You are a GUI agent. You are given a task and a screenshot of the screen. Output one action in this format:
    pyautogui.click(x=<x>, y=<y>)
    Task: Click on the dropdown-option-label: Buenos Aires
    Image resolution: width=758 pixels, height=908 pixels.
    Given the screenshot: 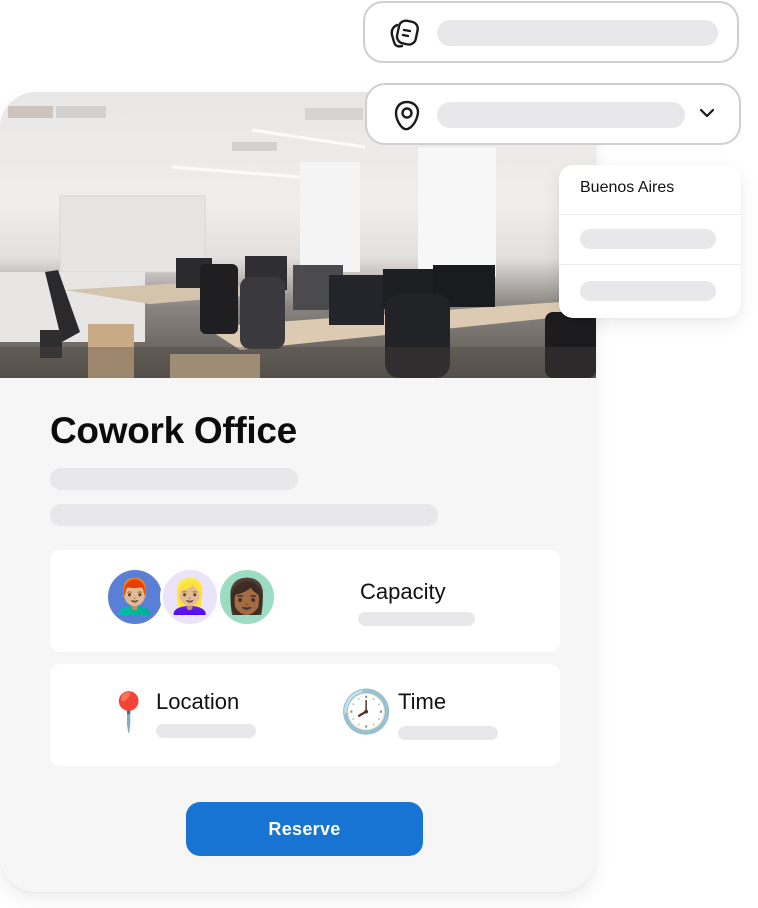 What is the action you would take?
    pyautogui.click(x=627, y=187)
    